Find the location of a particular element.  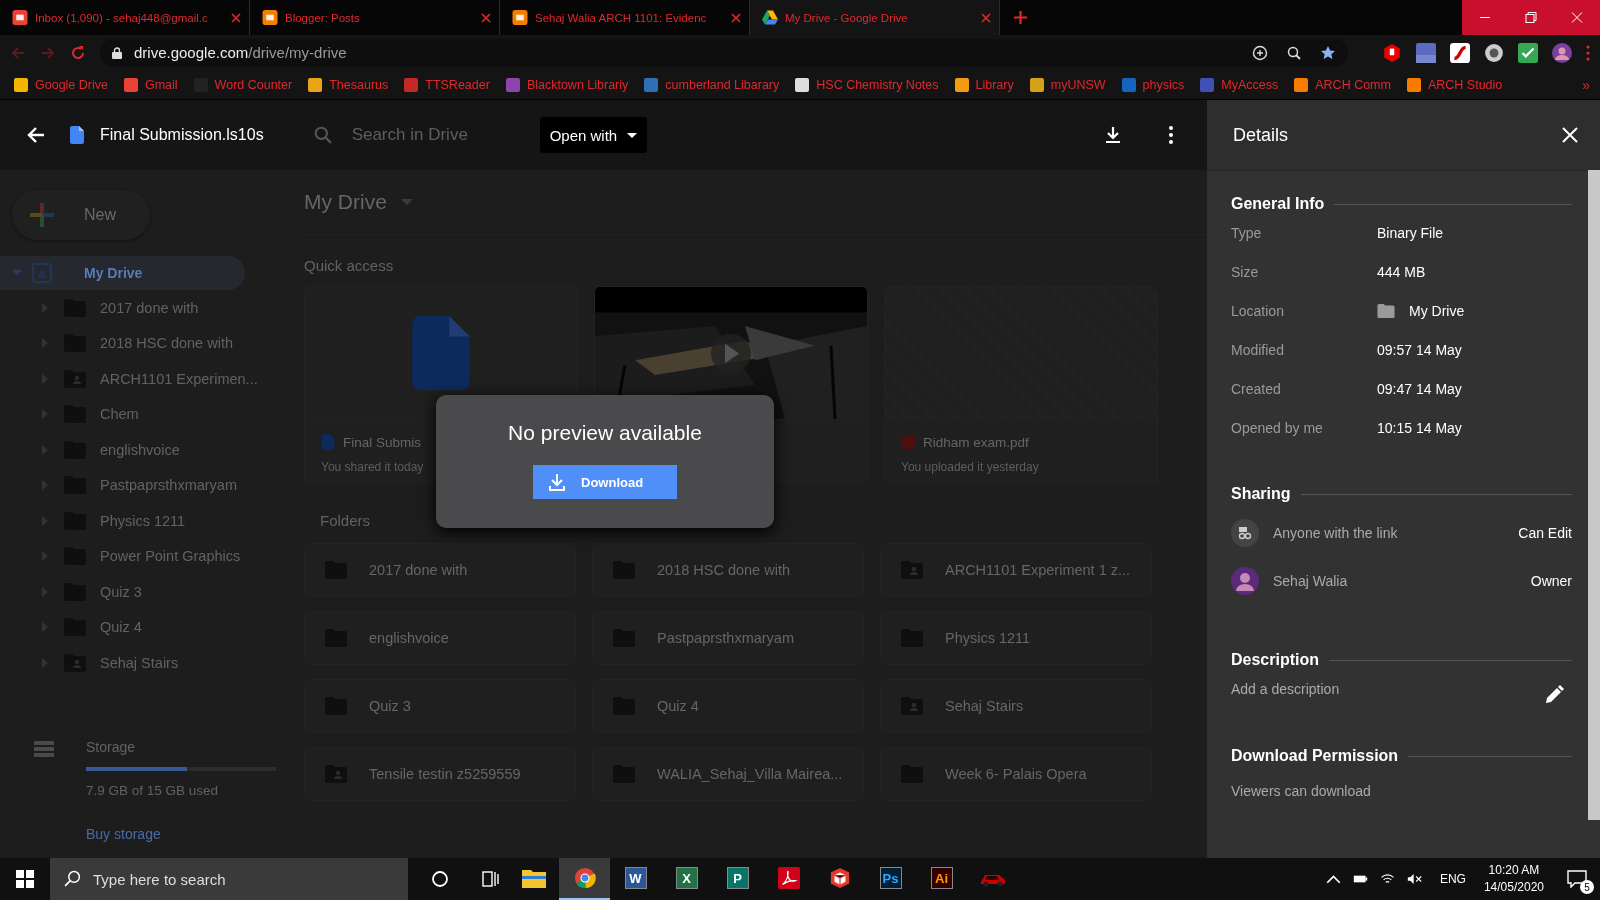

property-value: 09:57 14 May is located at coordinates (1419, 349).